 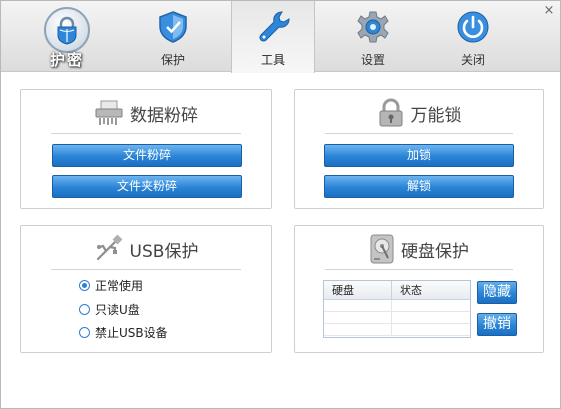 What do you see at coordinates (373, 27) in the screenshot?
I see `gear-icon` at bounding box center [373, 27].